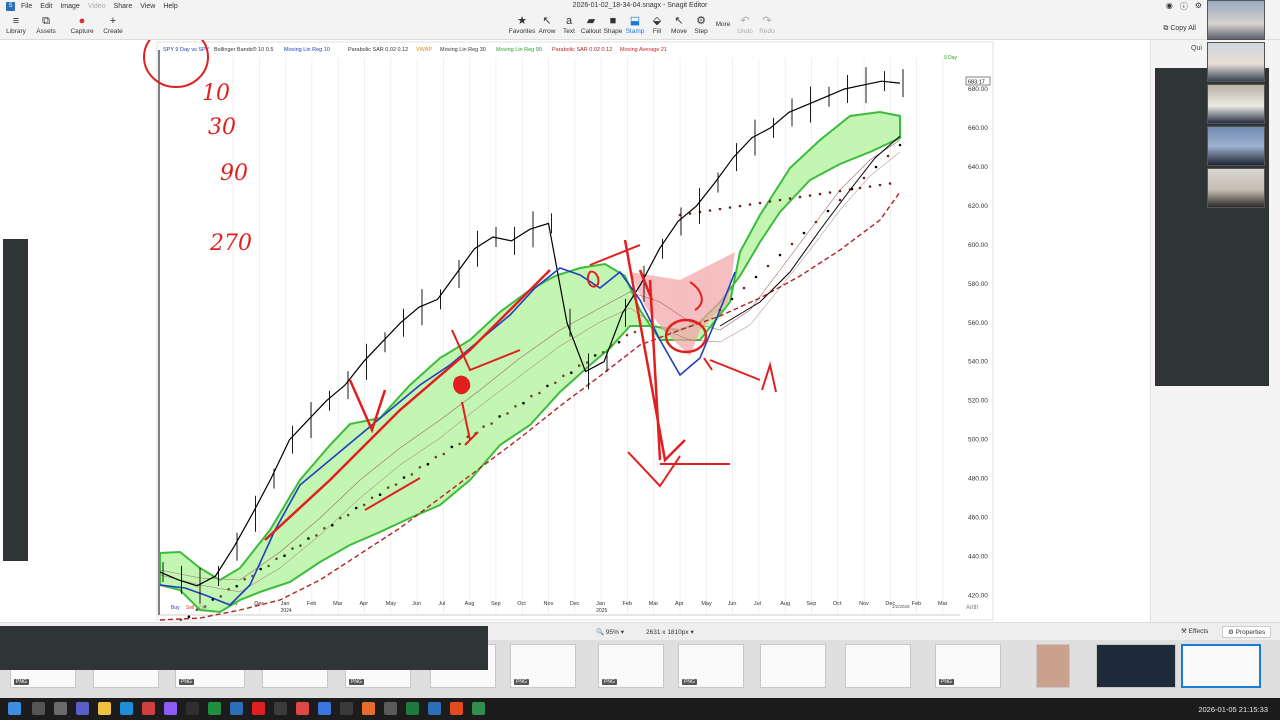 This screenshot has width=1280, height=720. Describe the element at coordinates (1233, 709) in the screenshot. I see `taskbar-clock: 2026-01-05 21:15:33` at that location.